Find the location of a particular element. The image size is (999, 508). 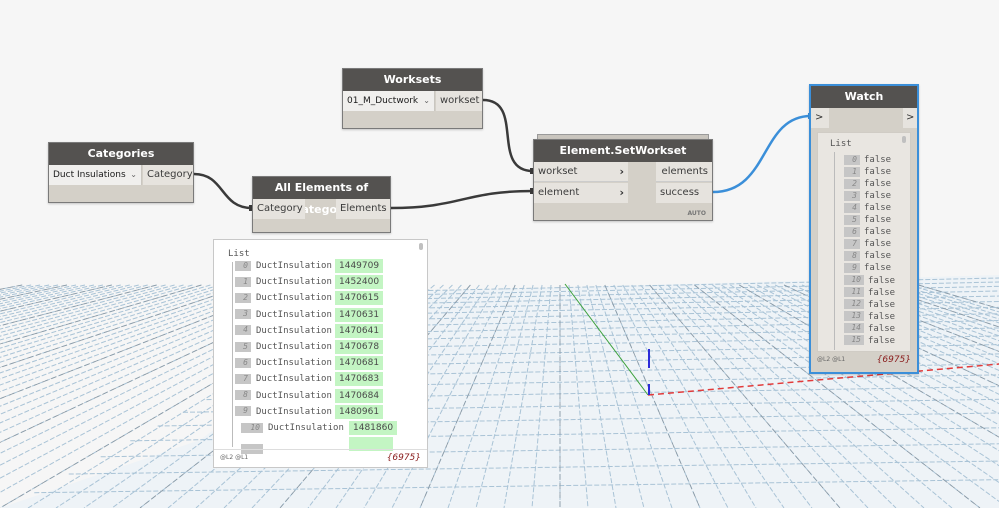

list-index: 15 is located at coordinates (854, 340).